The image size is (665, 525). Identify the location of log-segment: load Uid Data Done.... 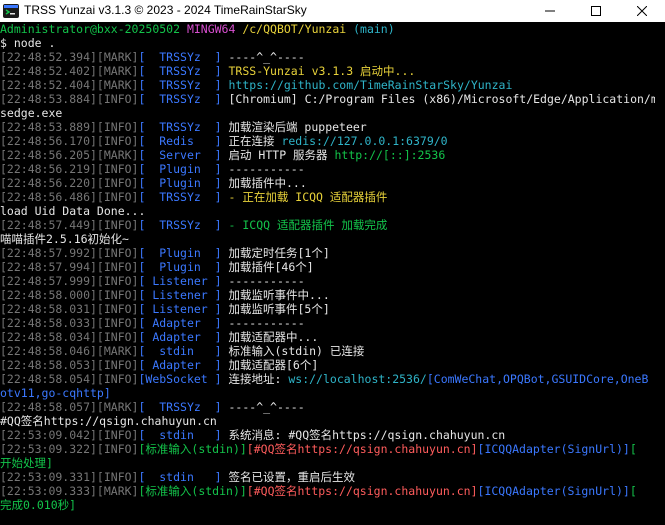
(73, 211).